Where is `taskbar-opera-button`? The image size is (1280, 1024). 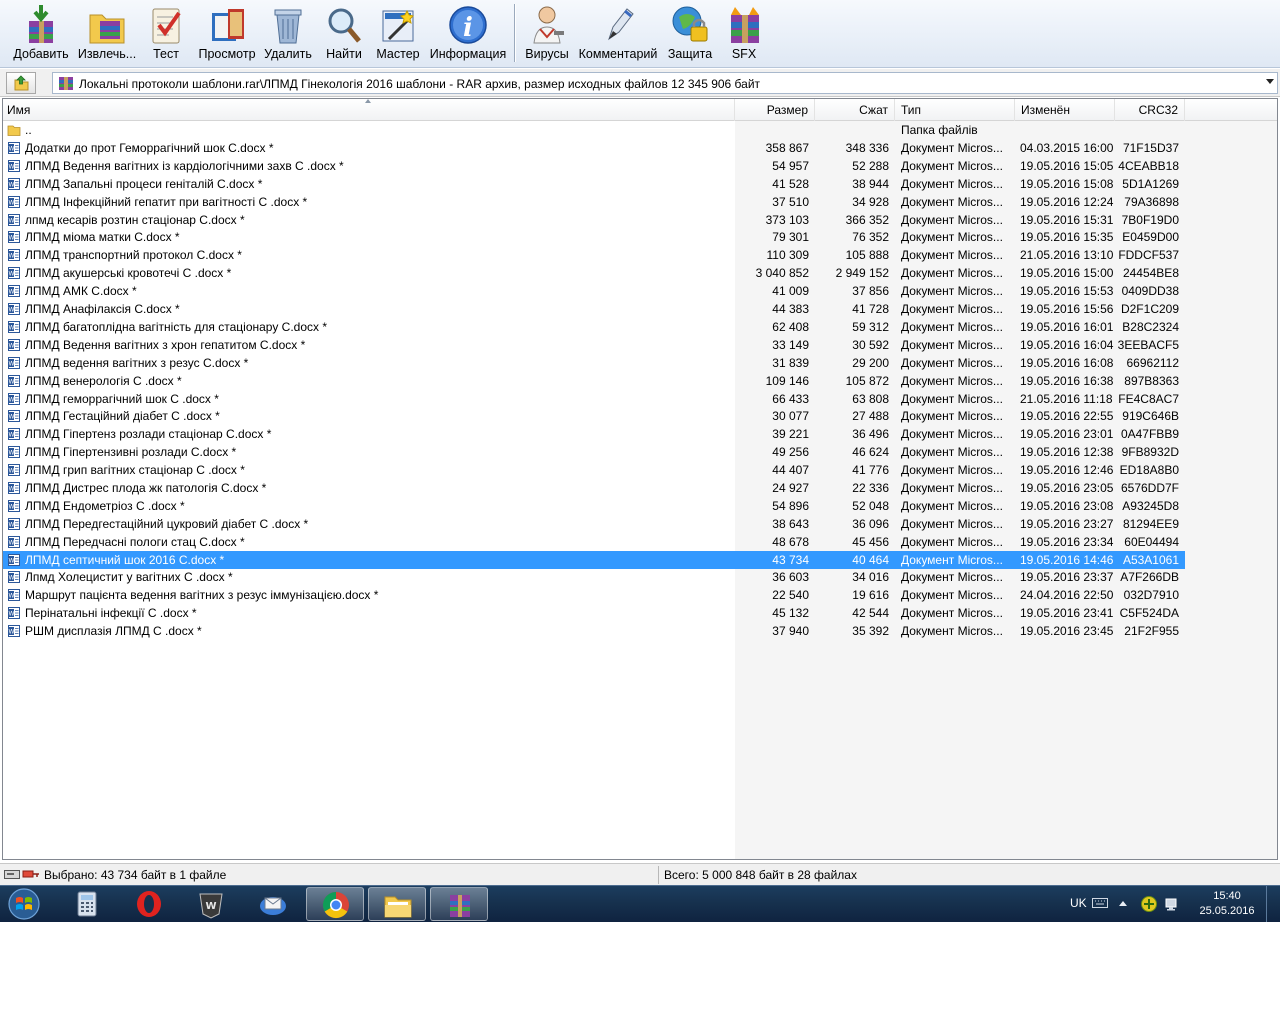 taskbar-opera-button is located at coordinates (149, 904).